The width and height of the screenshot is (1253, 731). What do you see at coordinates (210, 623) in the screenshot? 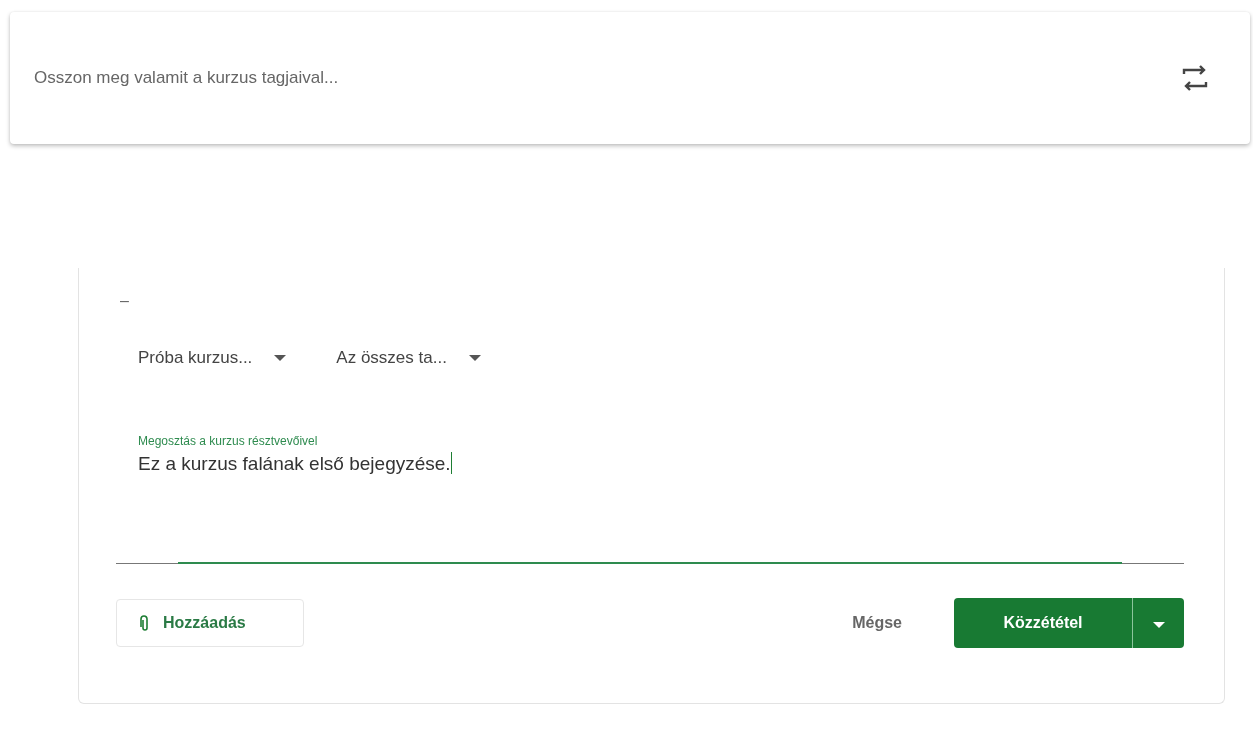
I see `add-button: Hozzáadás` at bounding box center [210, 623].